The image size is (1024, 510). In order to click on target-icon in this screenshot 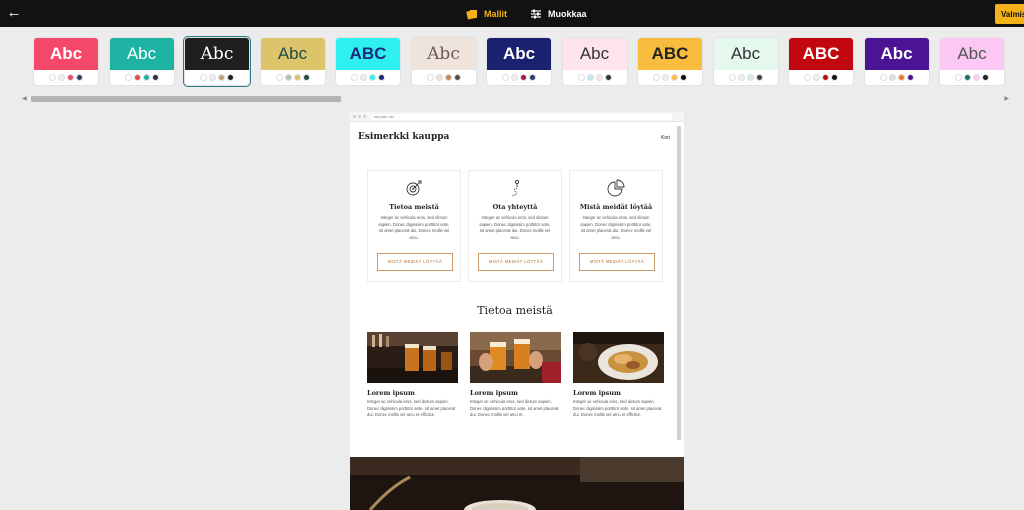, I will do `click(414, 188)`.